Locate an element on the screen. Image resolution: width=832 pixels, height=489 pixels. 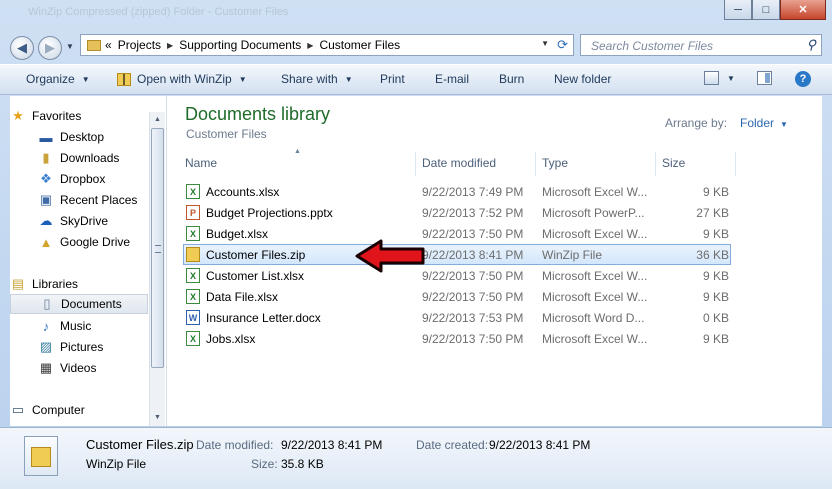
email-button: E-mail is located at coordinates (452, 79).